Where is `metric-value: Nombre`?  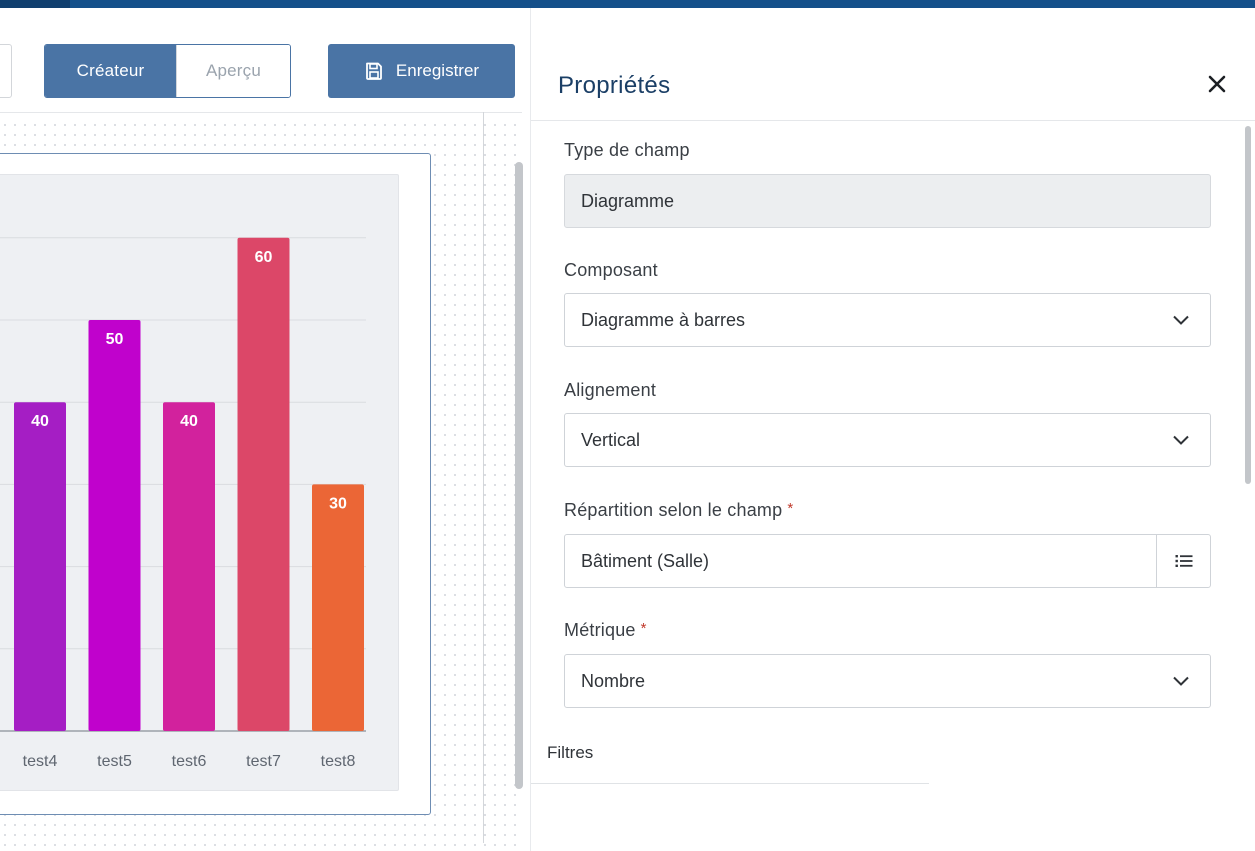
metric-value: Nombre is located at coordinates (613, 680).